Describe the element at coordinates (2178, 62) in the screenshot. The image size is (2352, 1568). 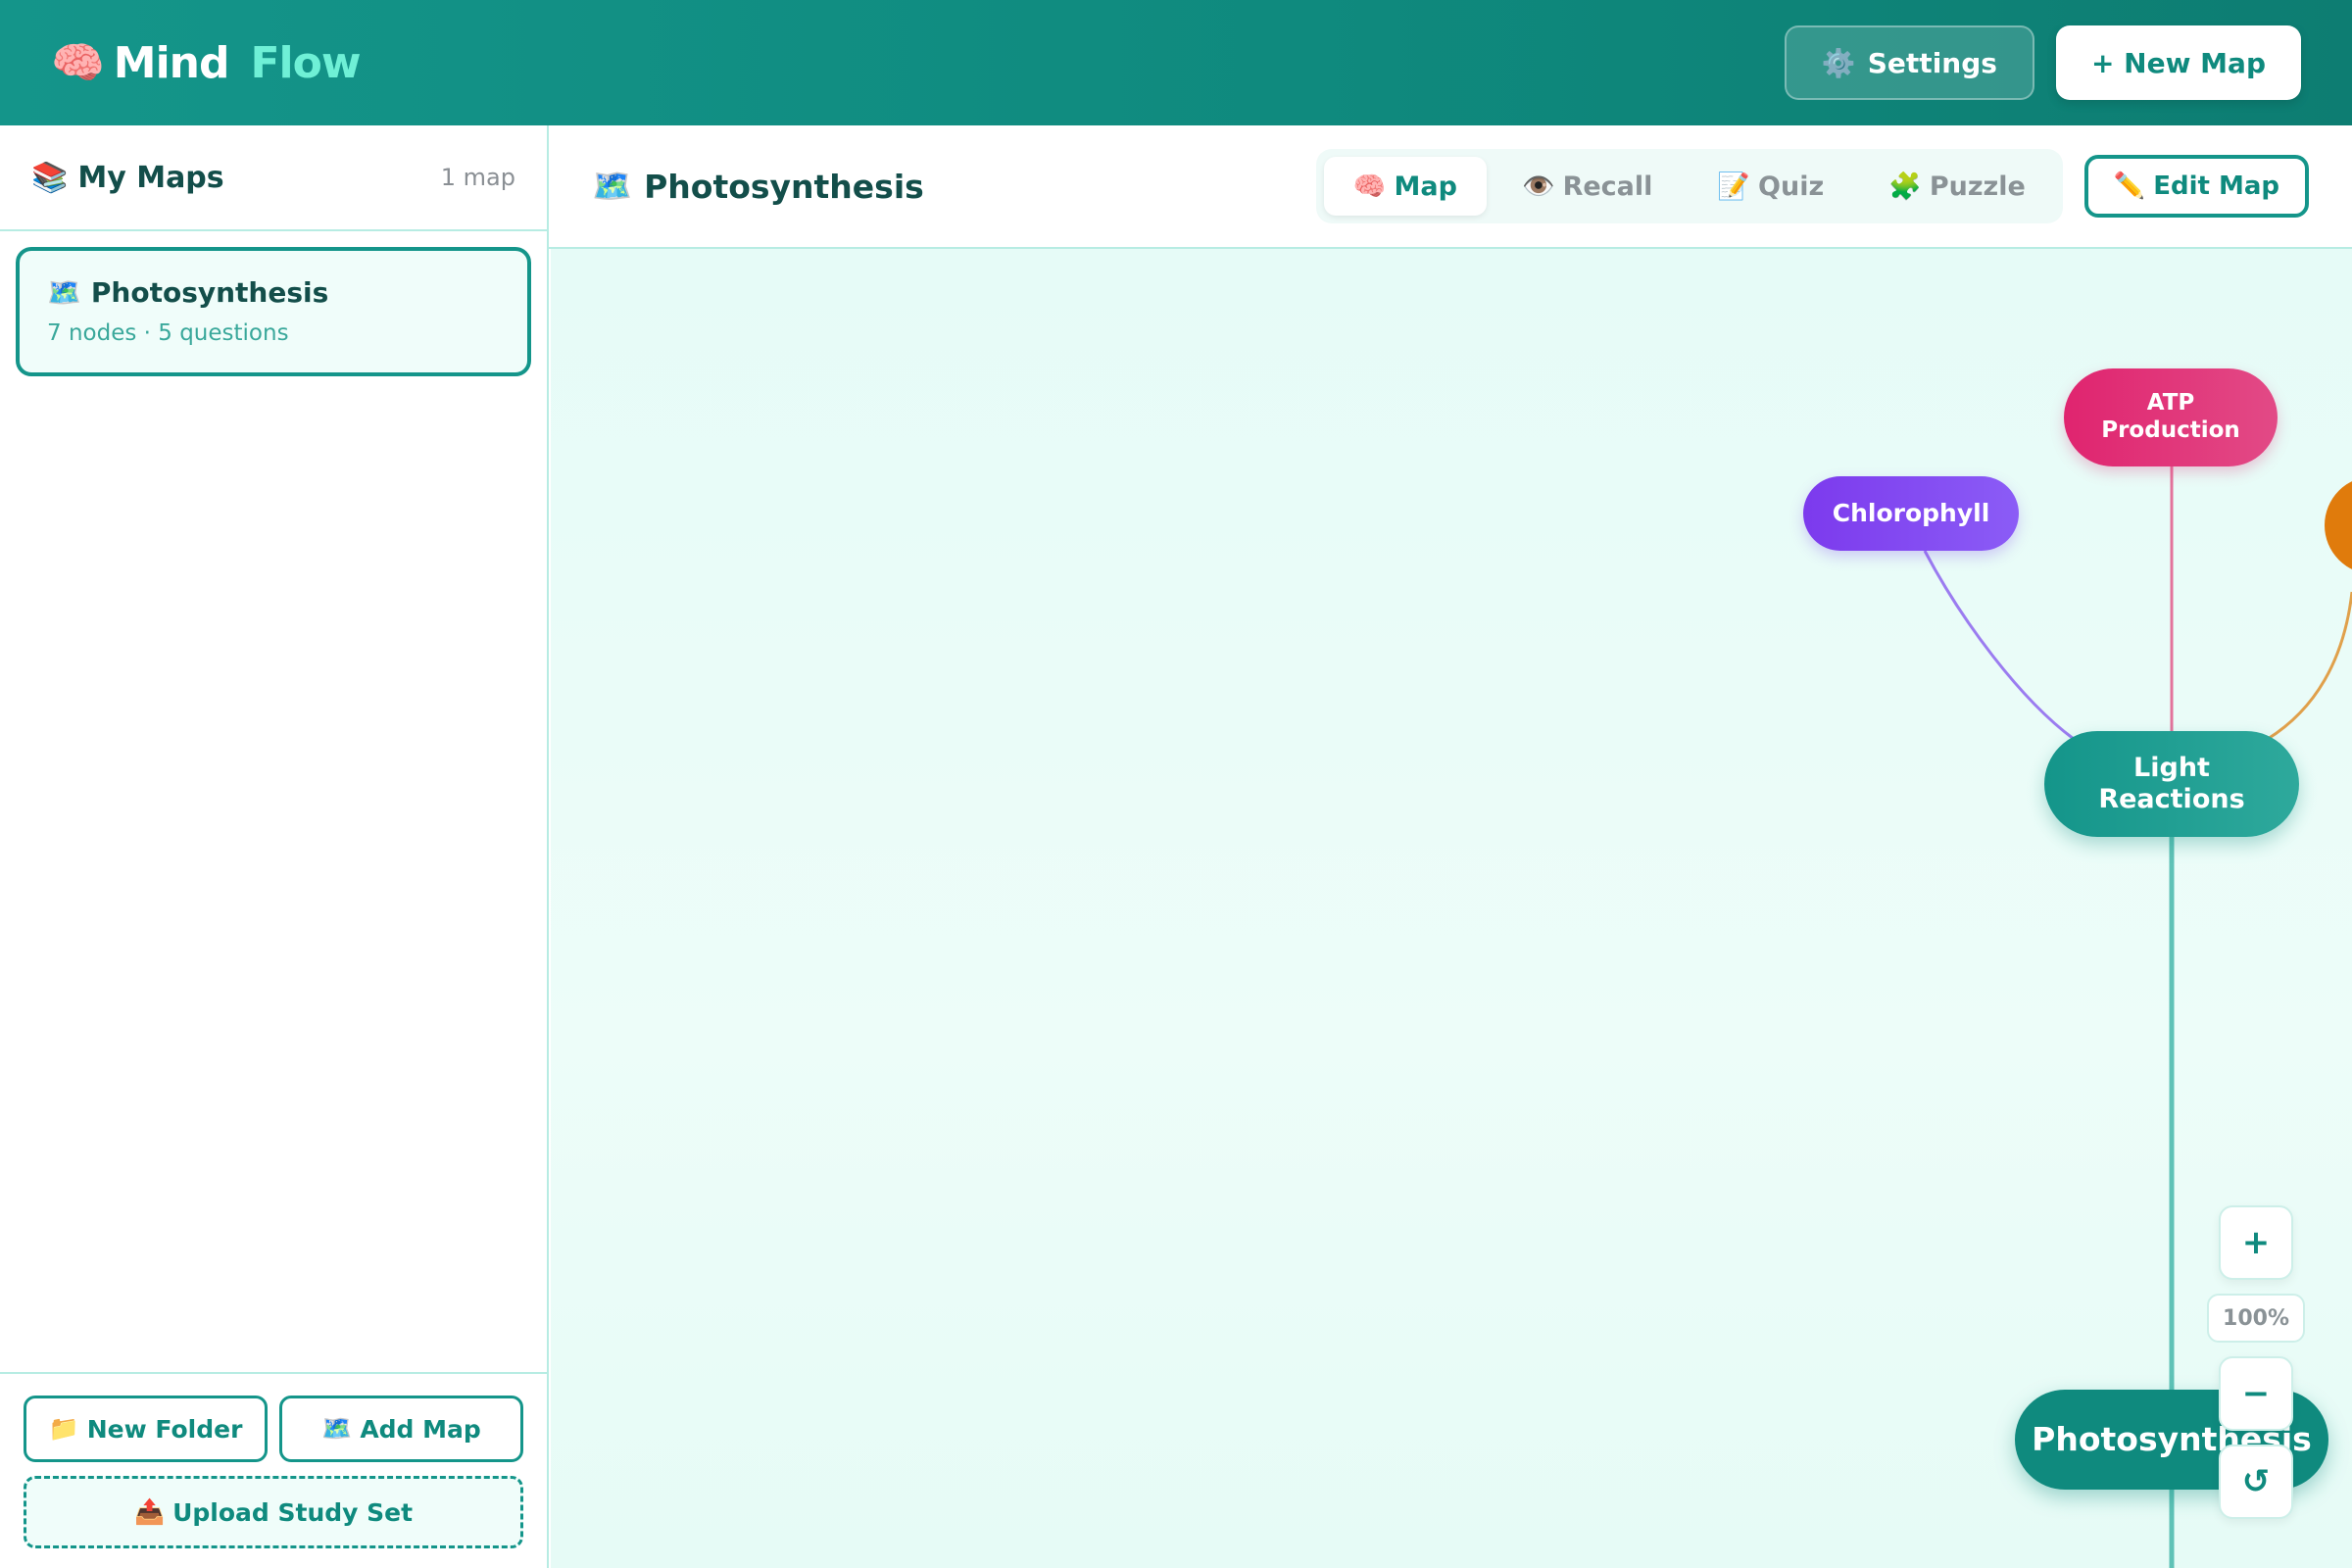
I see `new-map-button: + New Map` at that location.